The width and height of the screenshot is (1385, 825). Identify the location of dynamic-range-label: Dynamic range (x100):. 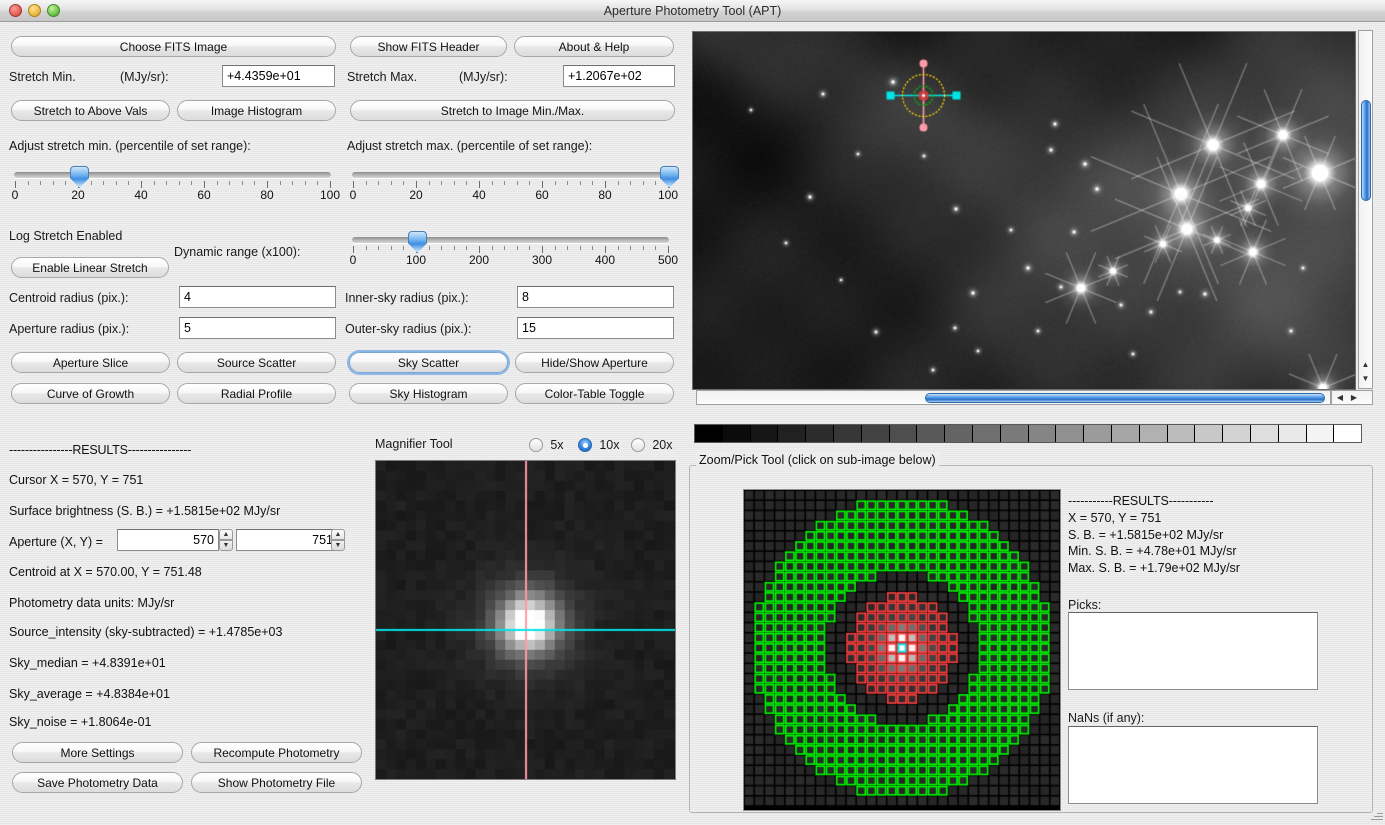
(237, 252).